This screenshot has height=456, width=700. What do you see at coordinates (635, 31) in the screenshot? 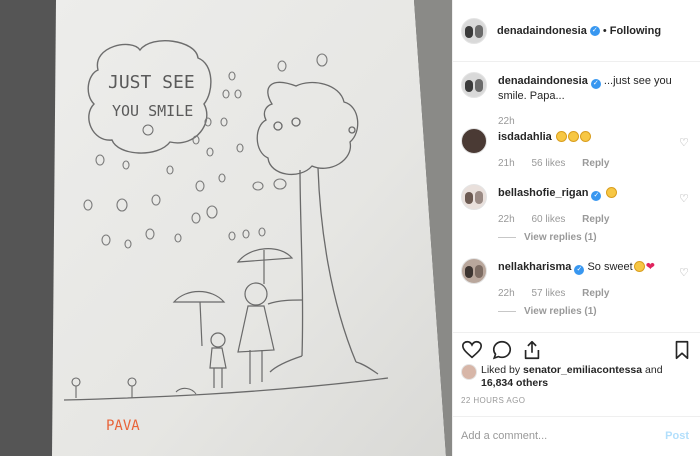
I see `follow-button: Following` at bounding box center [635, 31].